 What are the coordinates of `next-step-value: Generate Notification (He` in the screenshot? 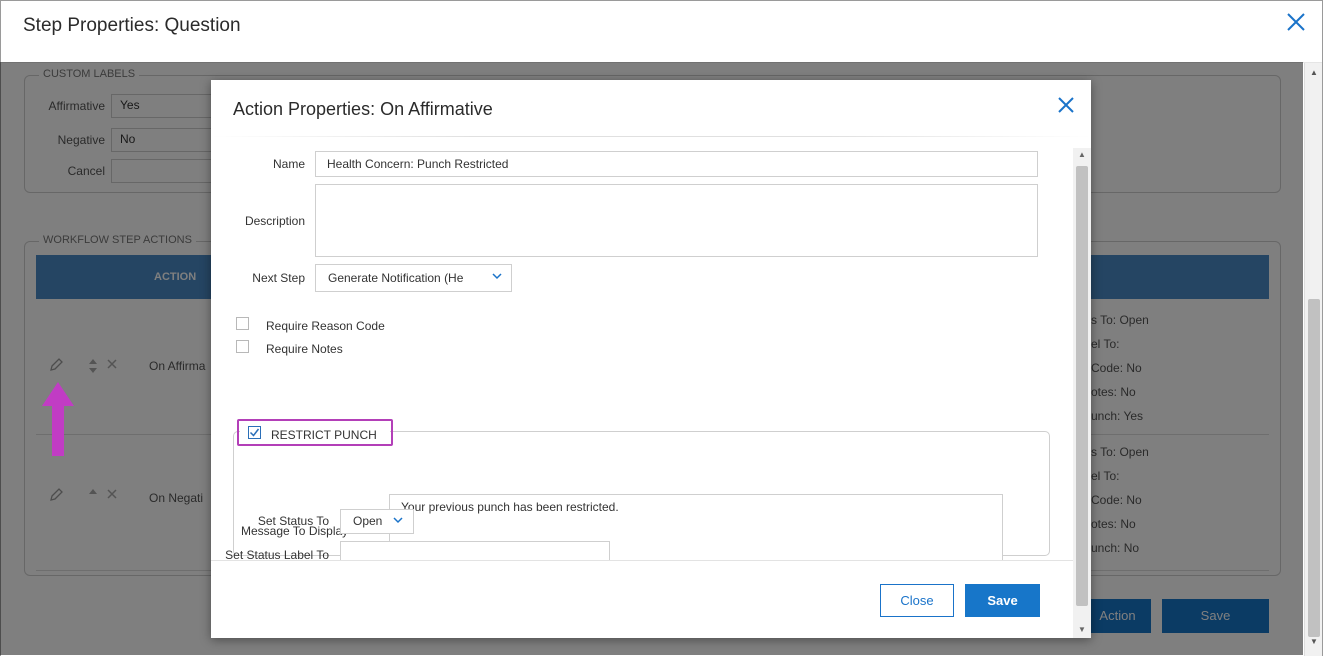 It's located at (396, 278).